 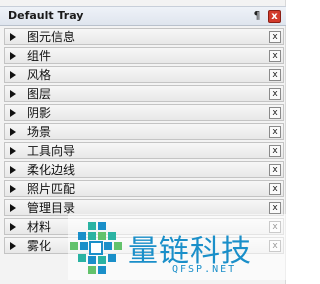 I want to click on panel-soften-edges: 柔化边线 x, so click(x=144, y=169).